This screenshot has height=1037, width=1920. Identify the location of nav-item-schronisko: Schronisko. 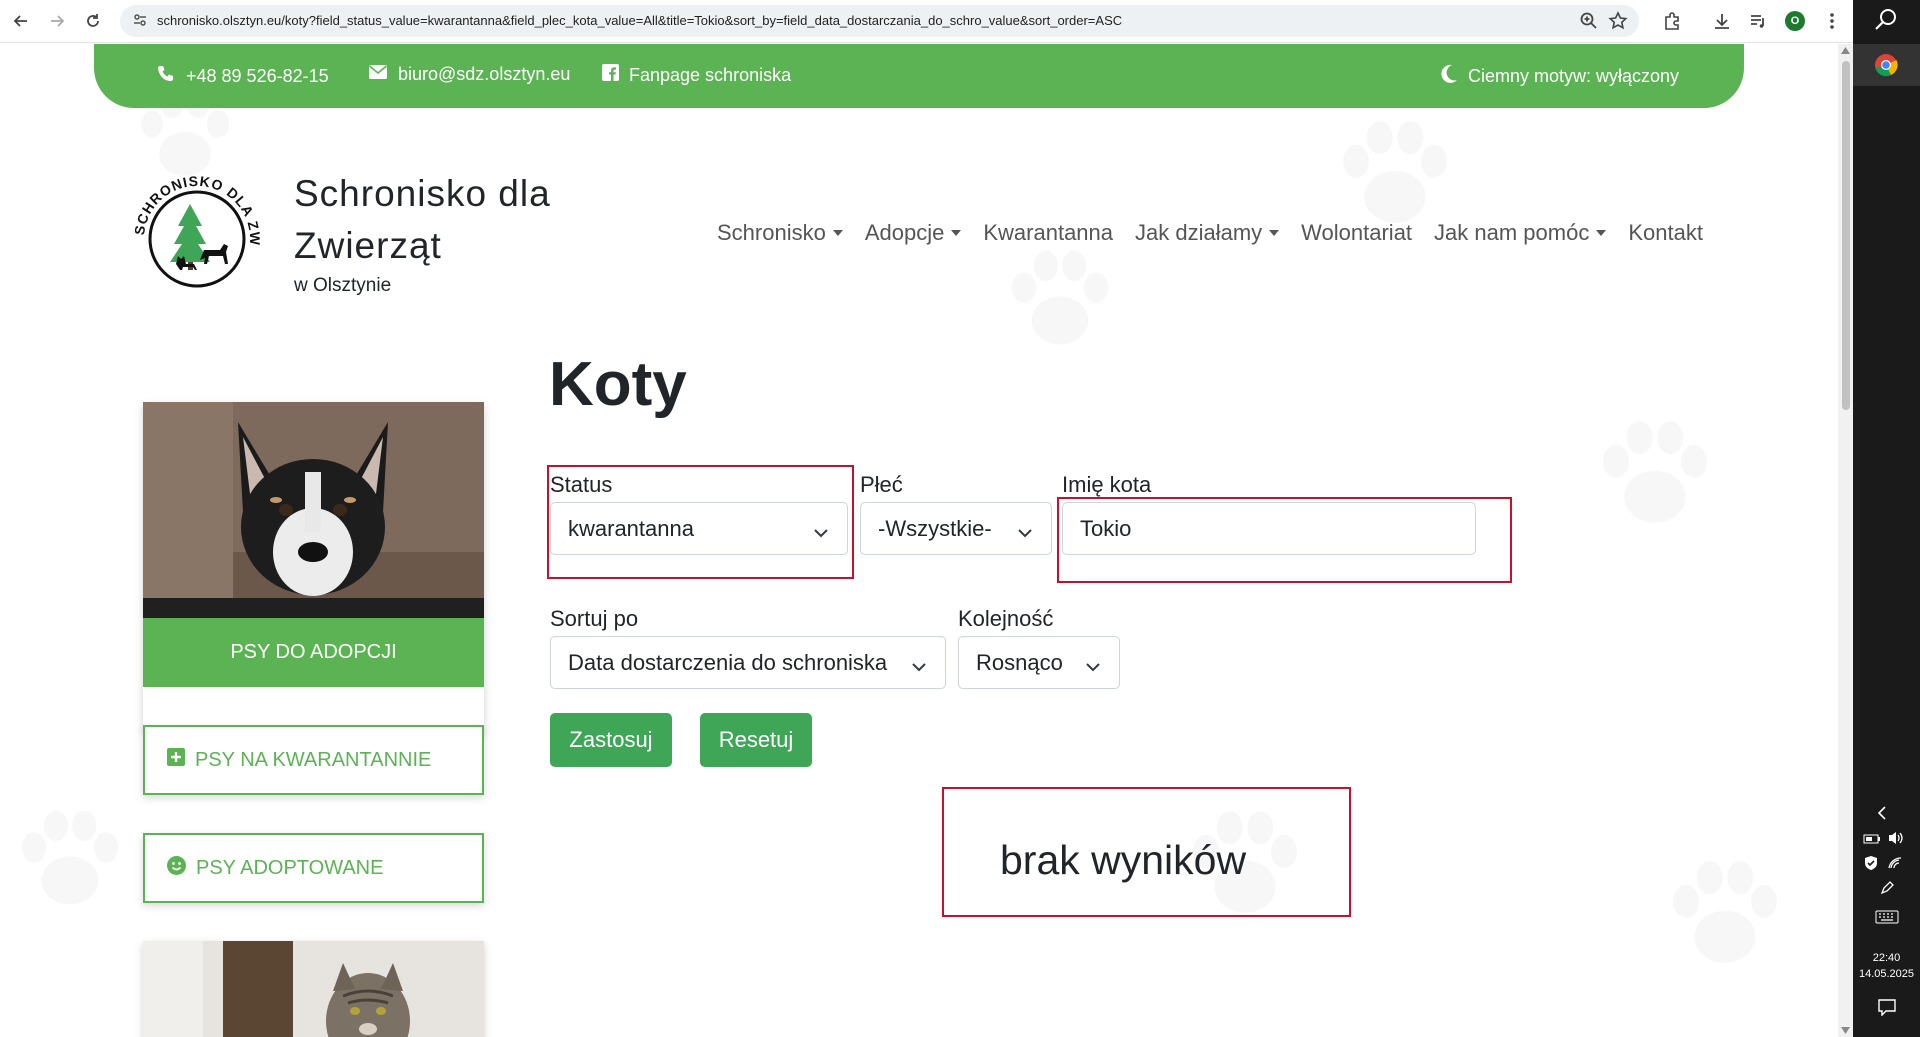
(780, 233).